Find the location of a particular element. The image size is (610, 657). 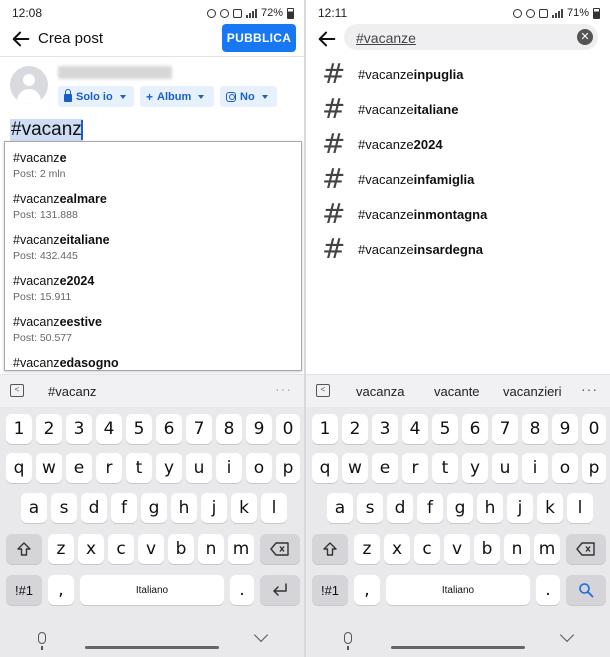

list-item: #vacanzedasogno is located at coordinates (66, 363).